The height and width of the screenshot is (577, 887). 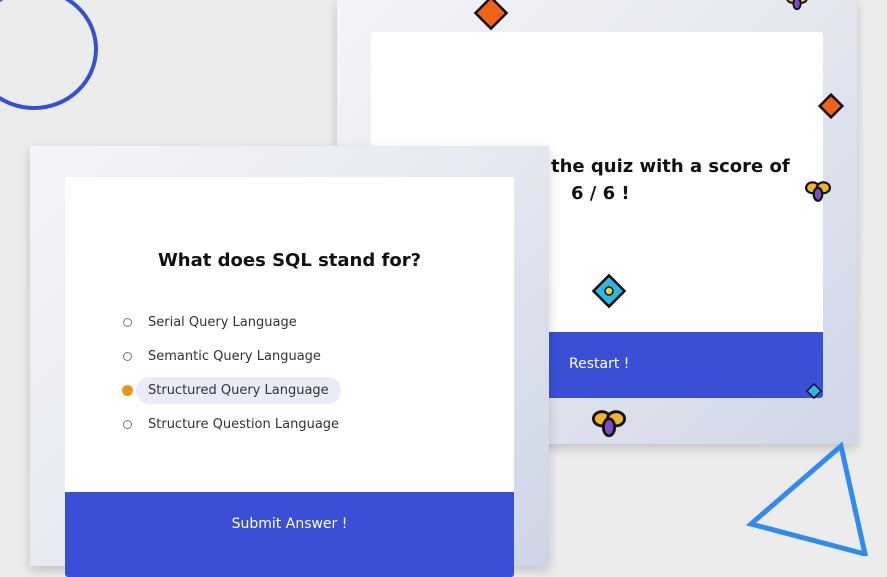 I want to click on result-score: 6 / 6 !, so click(x=600, y=193).